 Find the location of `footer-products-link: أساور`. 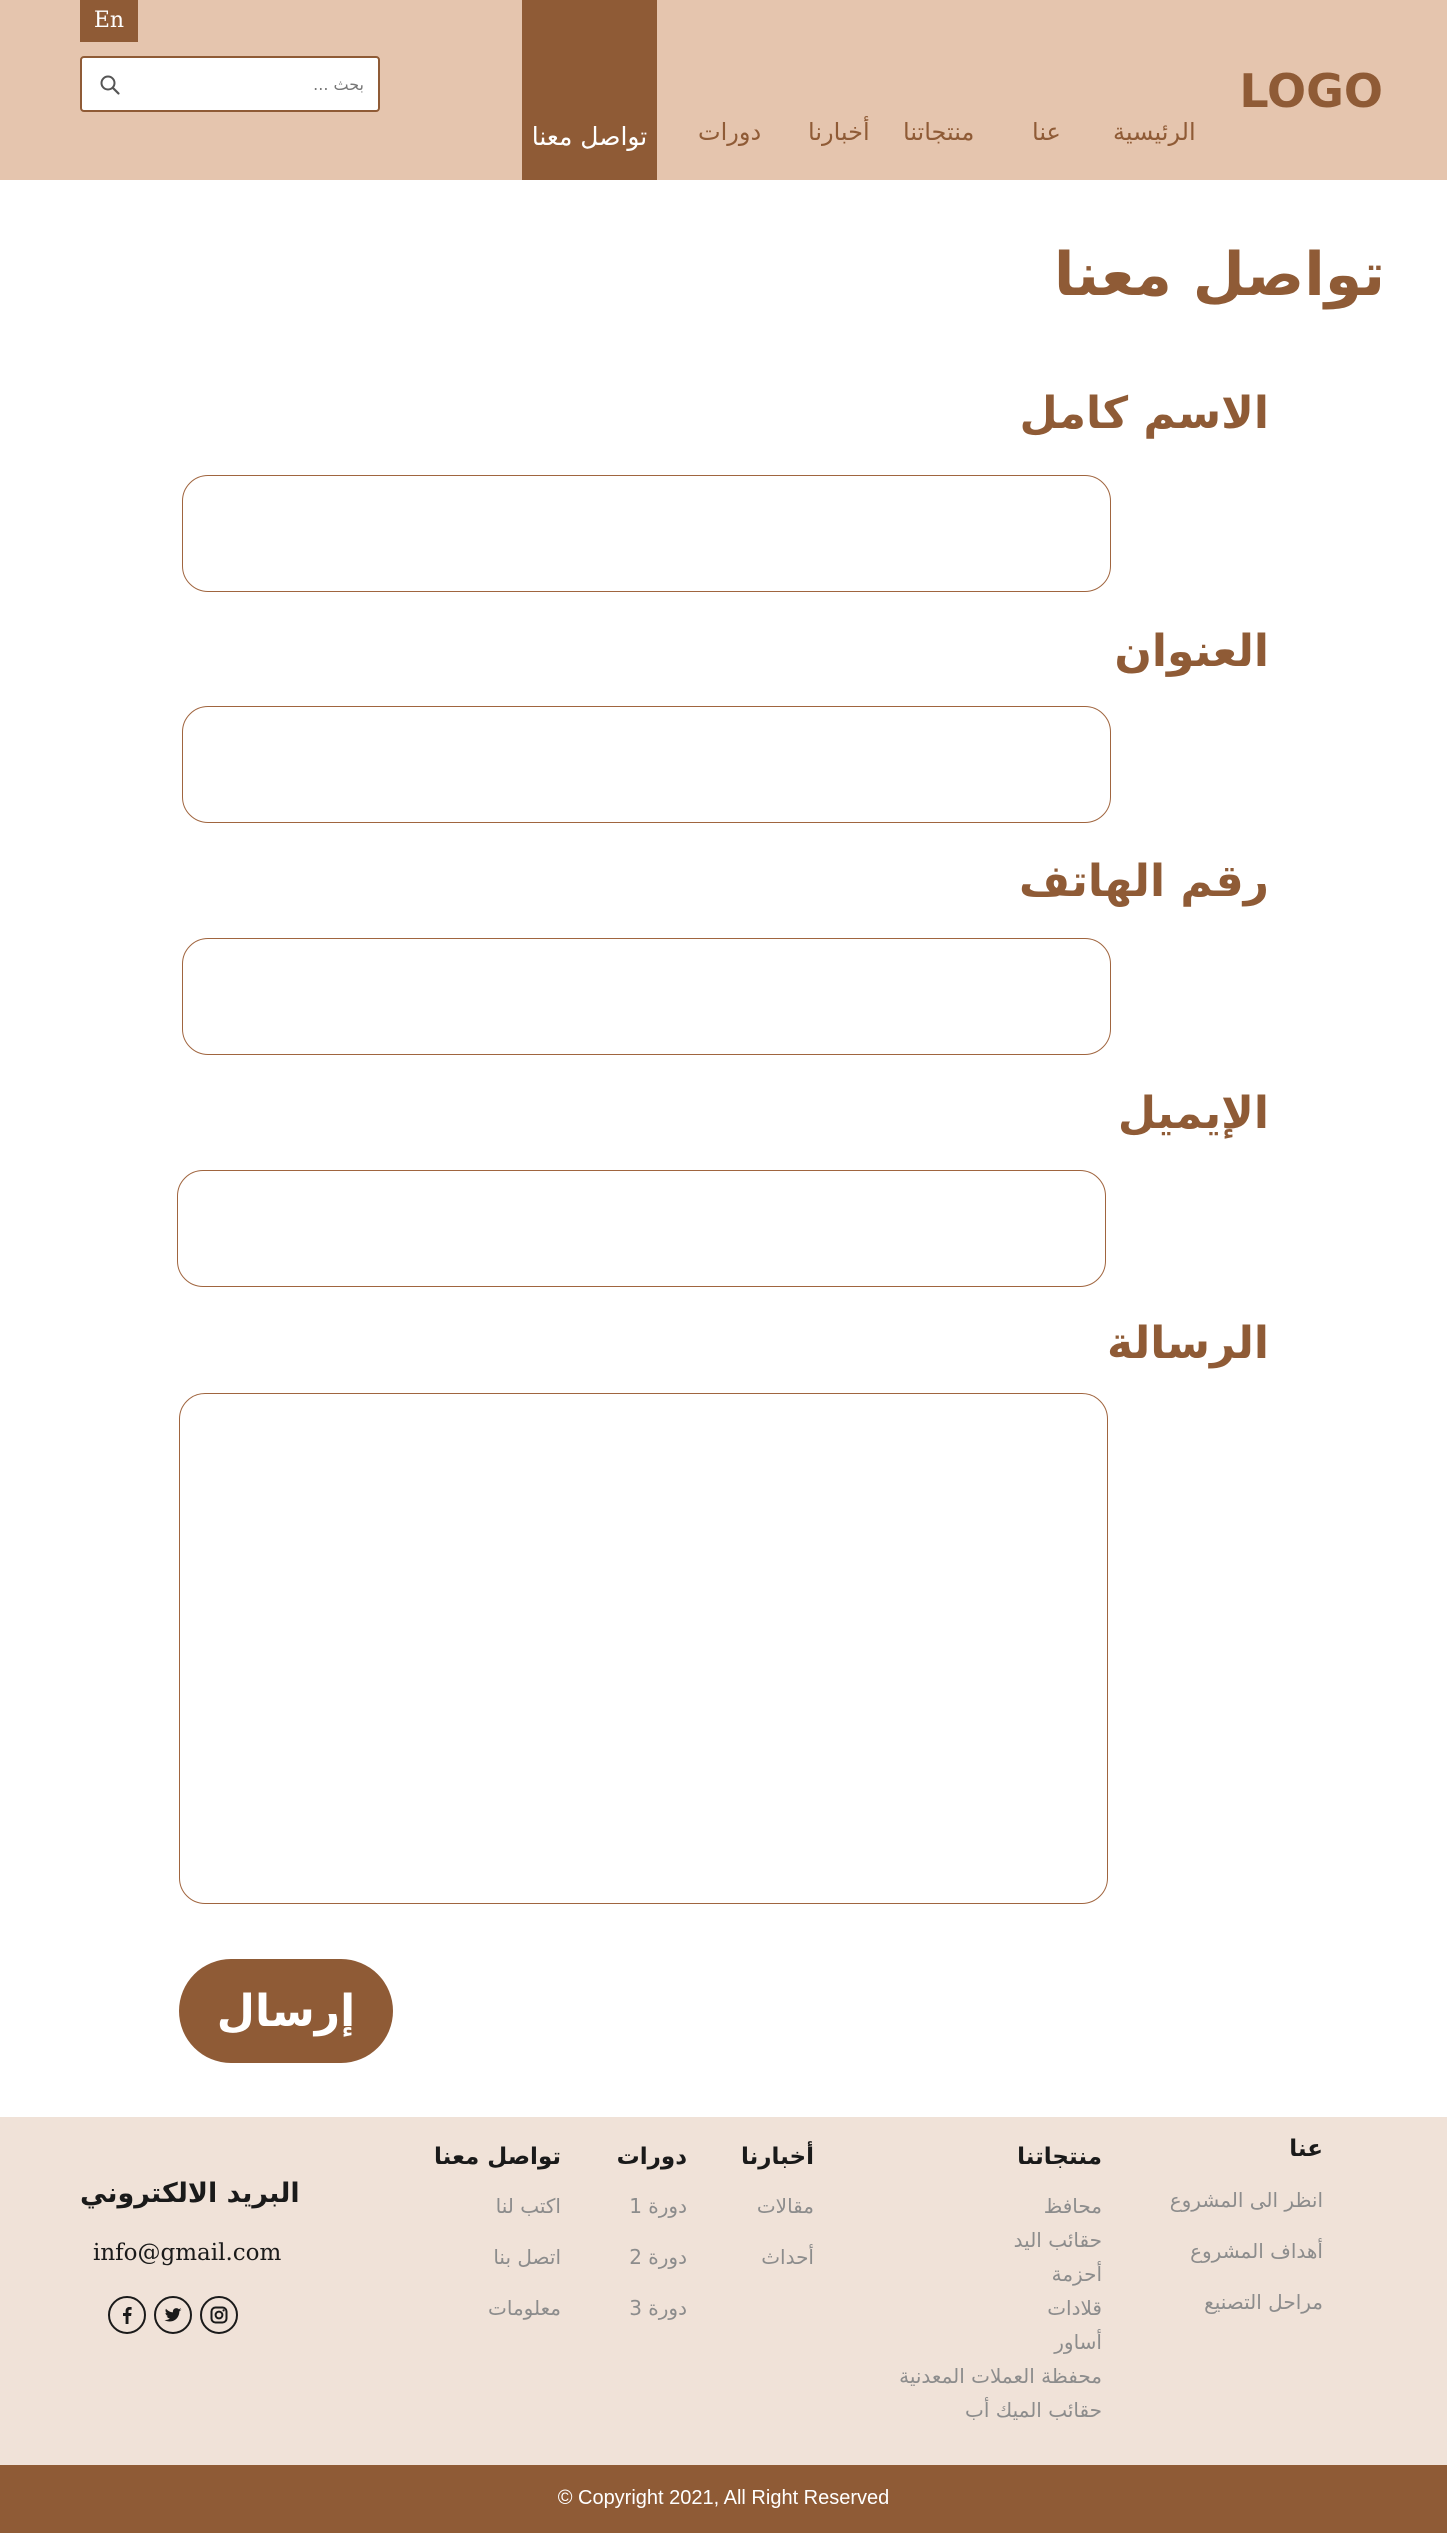

footer-products-link: أساور is located at coordinates (1078, 2342).